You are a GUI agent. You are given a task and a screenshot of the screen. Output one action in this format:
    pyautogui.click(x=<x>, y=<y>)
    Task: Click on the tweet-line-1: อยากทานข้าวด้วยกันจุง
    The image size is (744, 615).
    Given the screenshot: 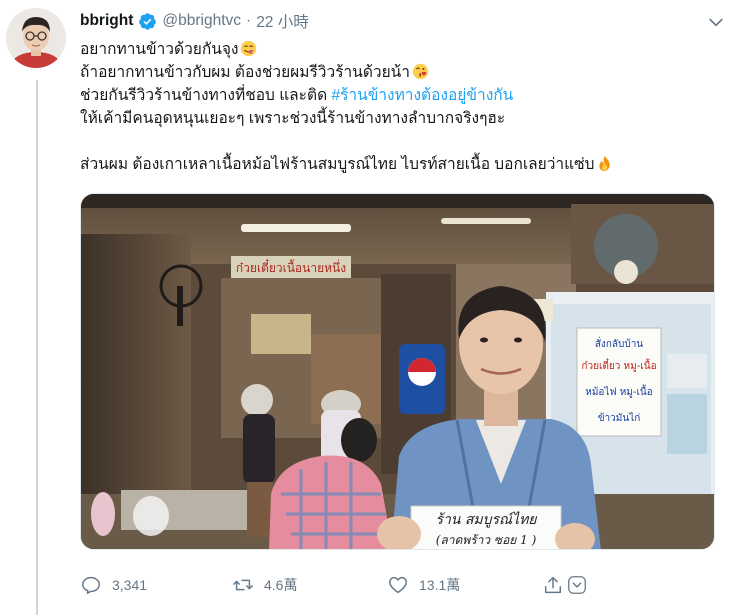 What is the action you would take?
    pyautogui.click(x=400, y=49)
    